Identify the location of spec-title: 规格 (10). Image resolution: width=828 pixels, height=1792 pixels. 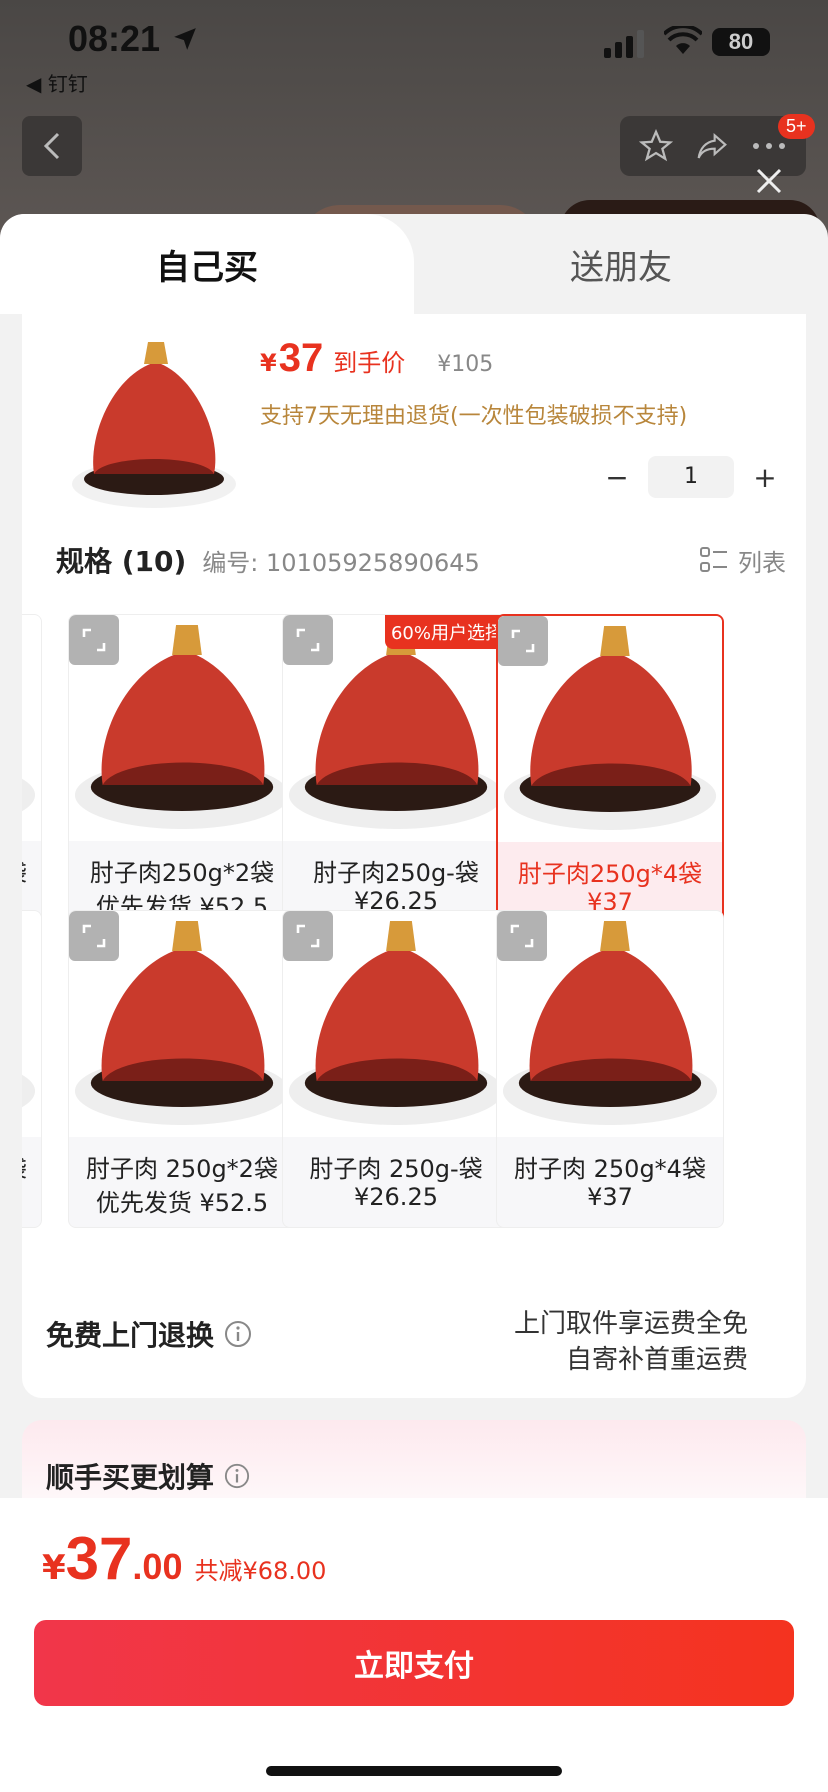
(121, 561).